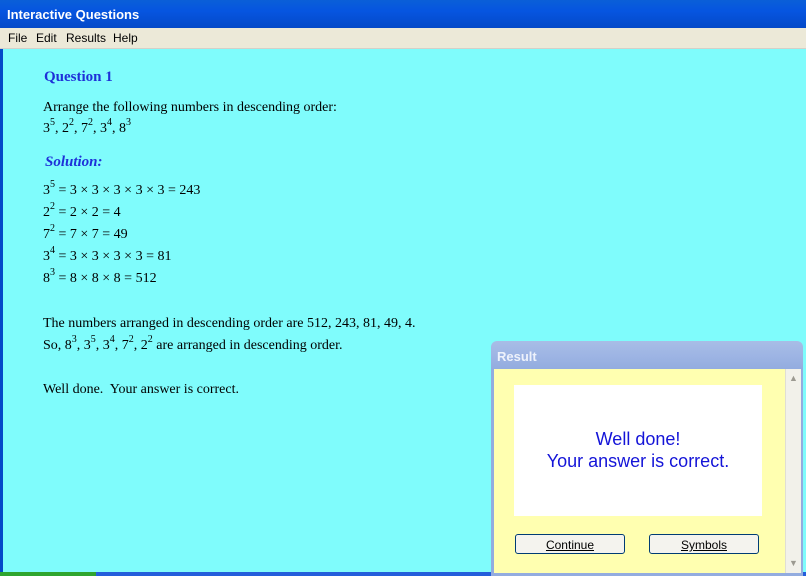  Describe the element at coordinates (1, 312) in the screenshot. I see `window-left-border` at that location.